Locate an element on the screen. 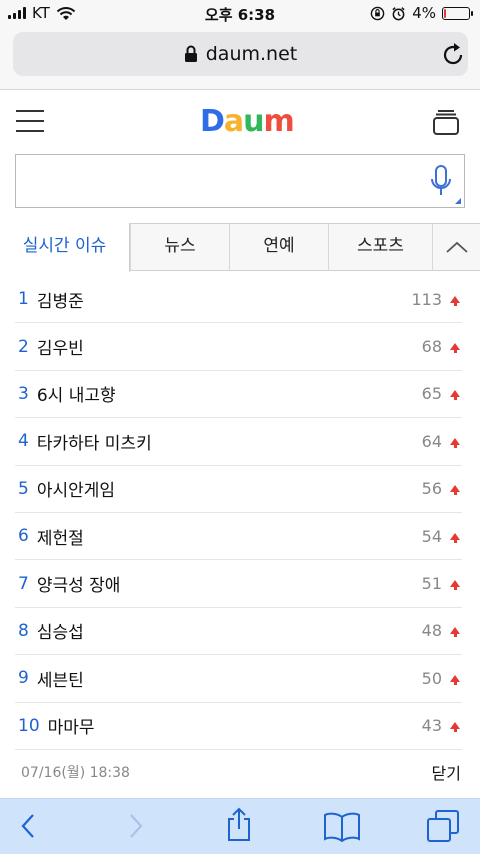 The width and height of the screenshot is (480, 854). battery-percent: 4% is located at coordinates (424, 13).